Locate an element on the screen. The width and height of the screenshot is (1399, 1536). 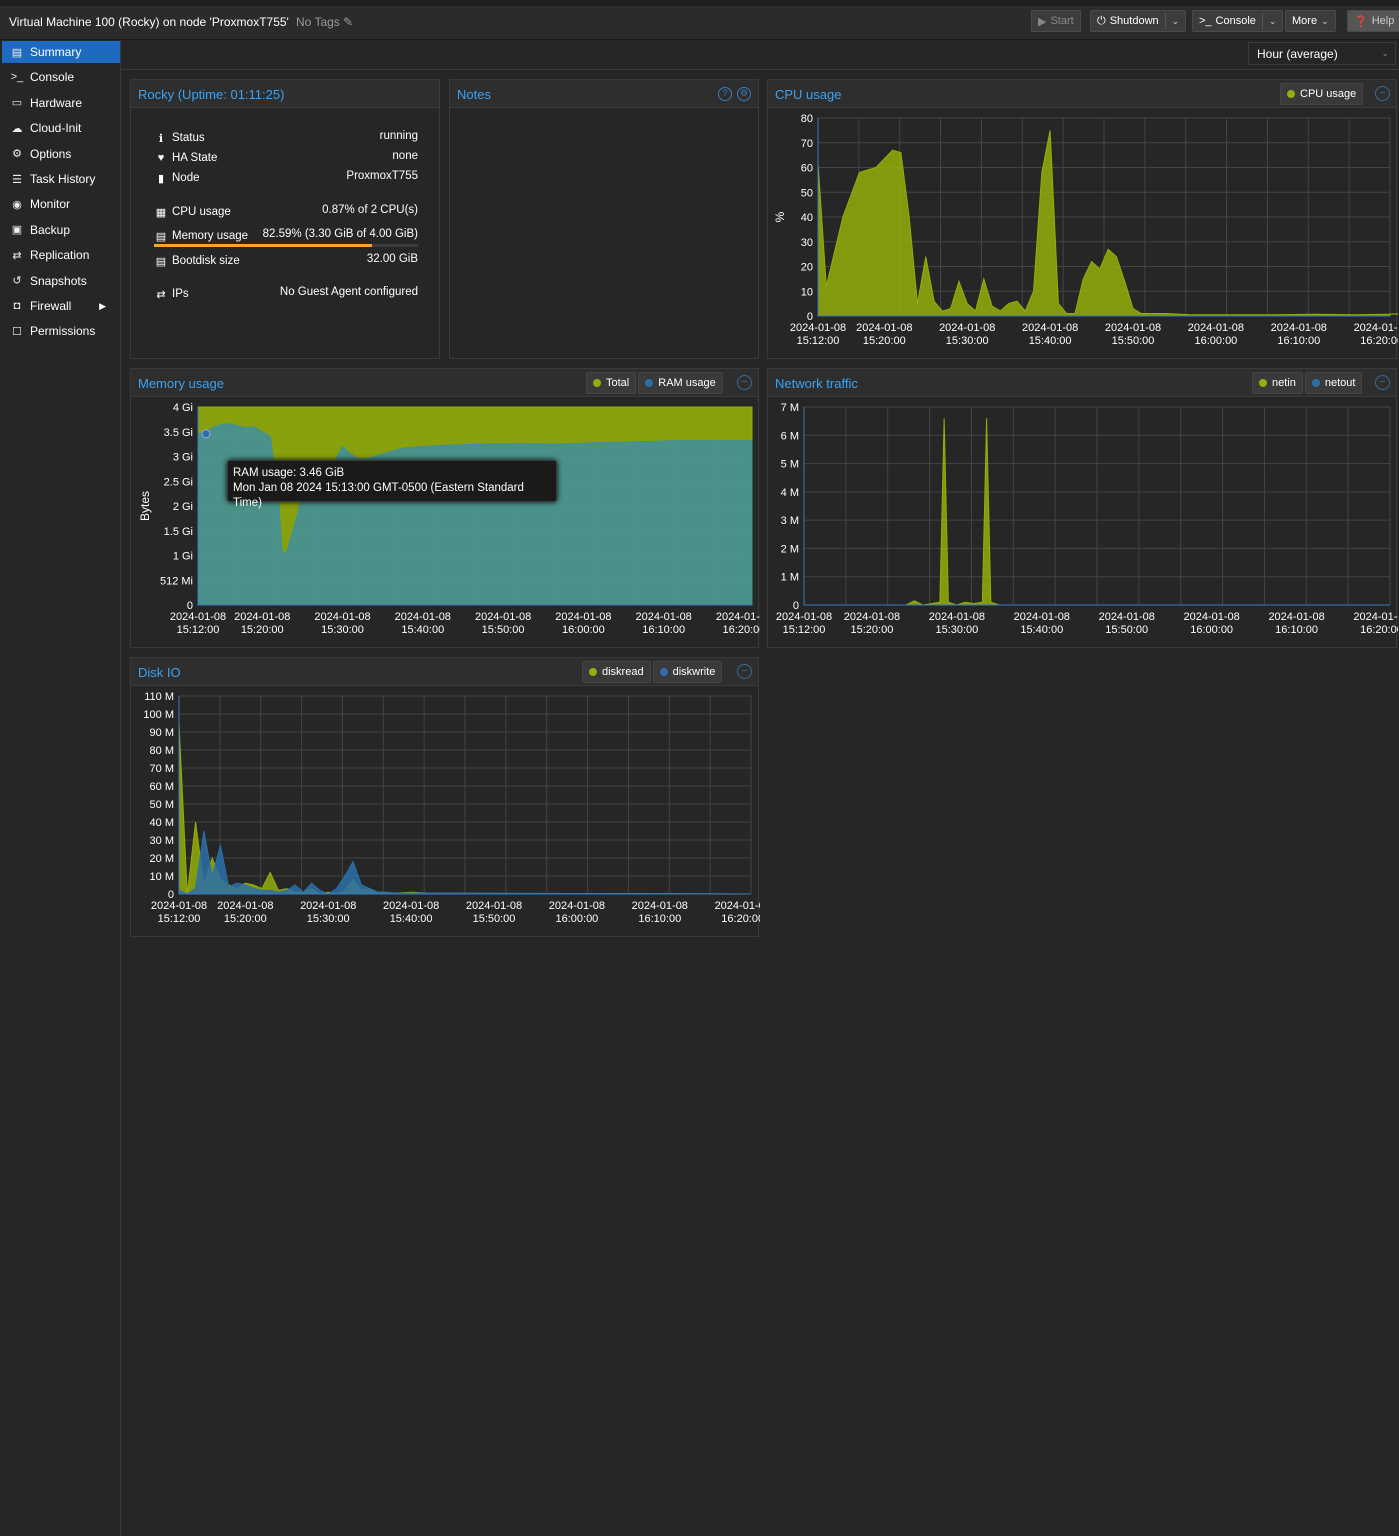
x-tick-label: 15:50:00 is located at coordinates (1126, 630).